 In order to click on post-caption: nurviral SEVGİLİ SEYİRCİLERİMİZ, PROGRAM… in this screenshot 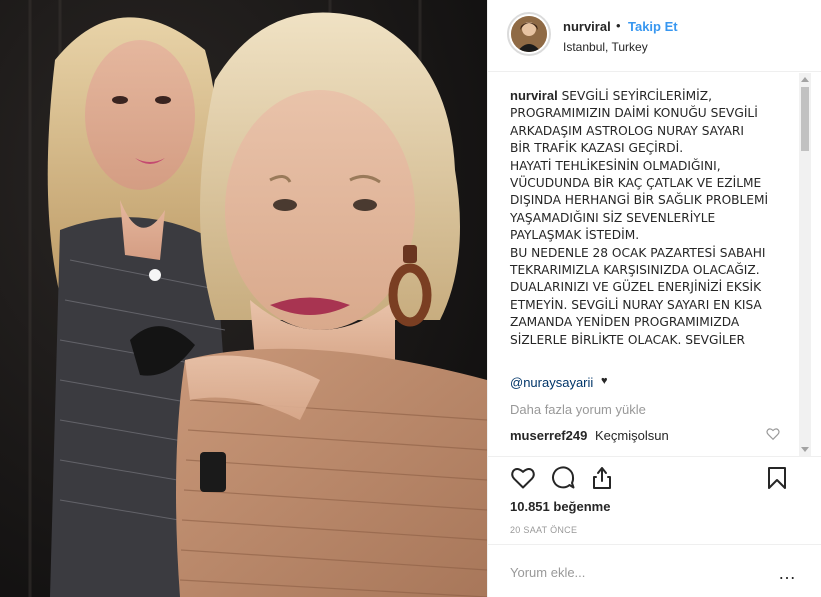, I will do `click(645, 218)`.